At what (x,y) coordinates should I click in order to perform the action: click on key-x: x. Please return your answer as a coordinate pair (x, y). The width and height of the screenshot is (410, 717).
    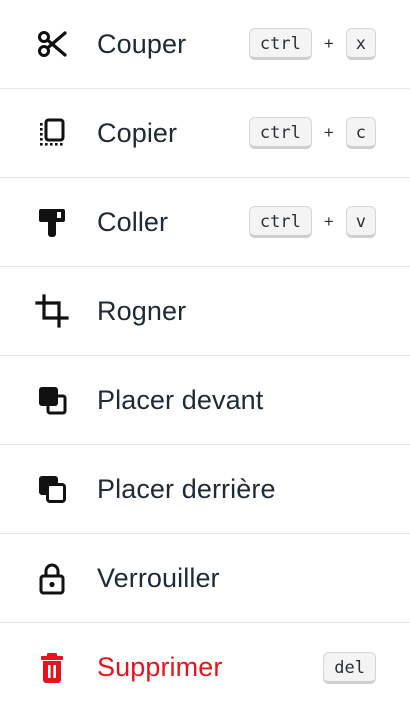
    Looking at the image, I should click on (360, 44).